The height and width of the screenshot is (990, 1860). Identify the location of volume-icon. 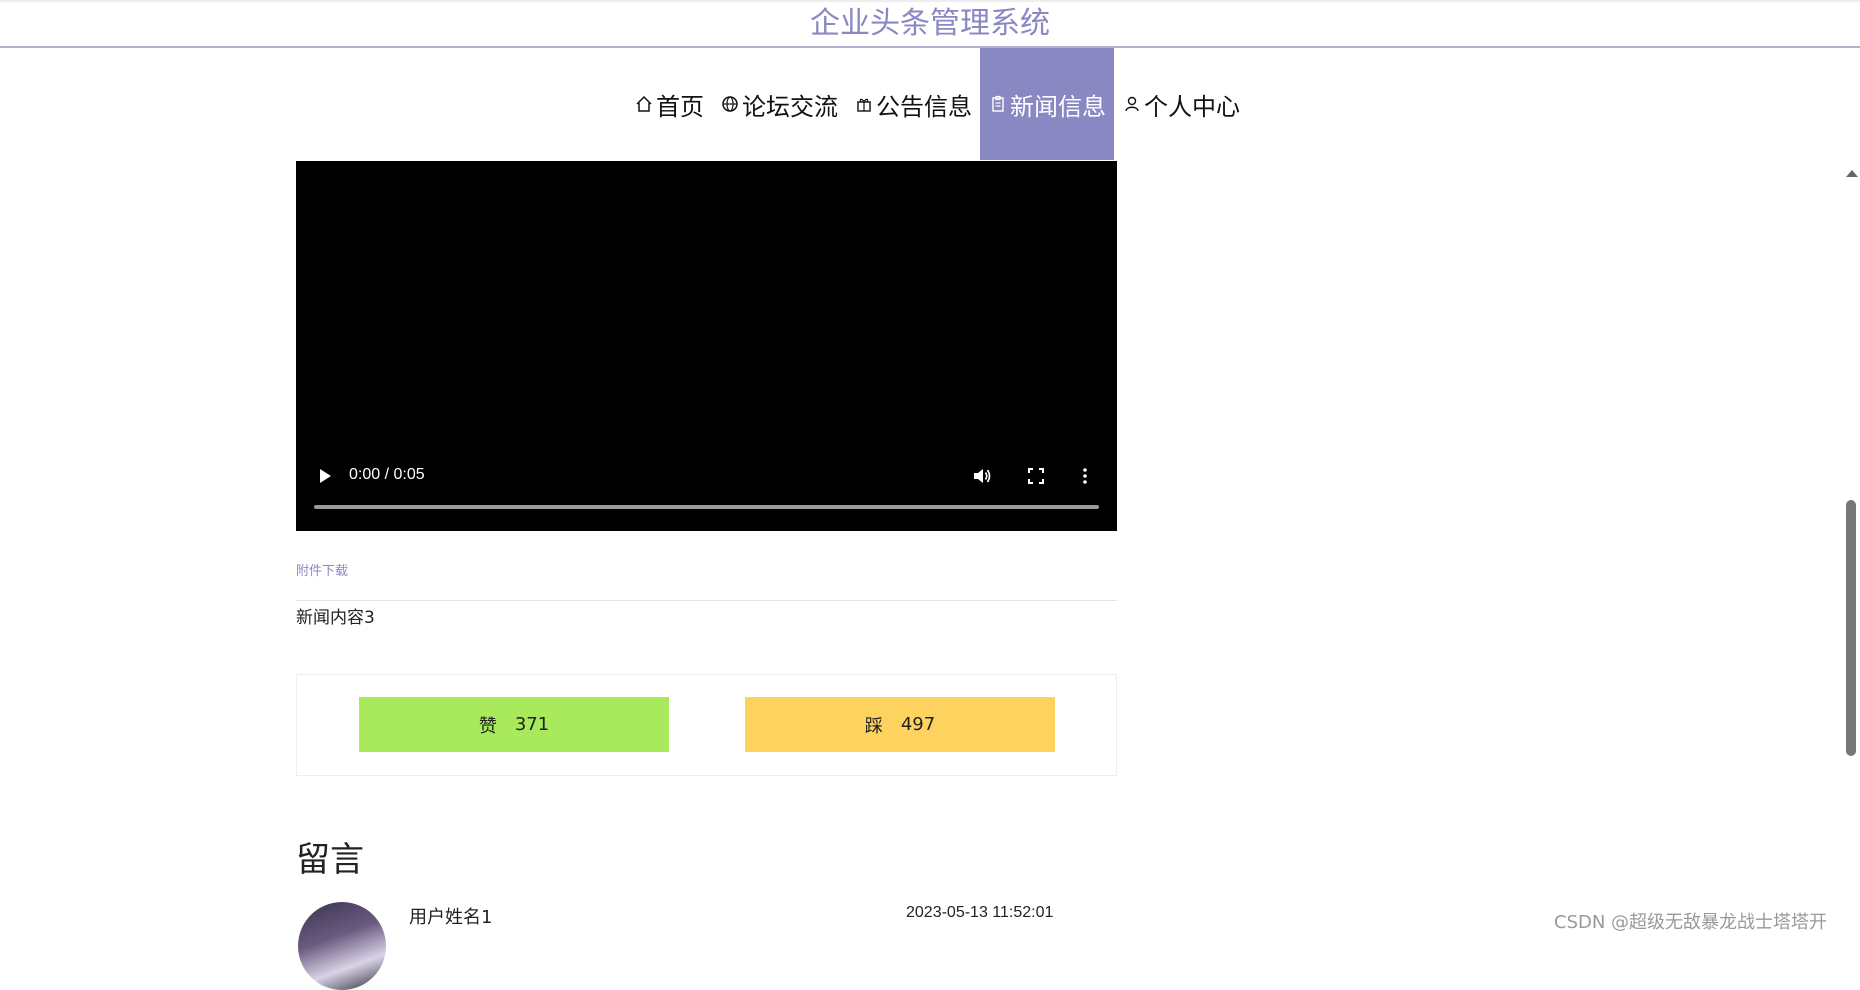
(982, 476).